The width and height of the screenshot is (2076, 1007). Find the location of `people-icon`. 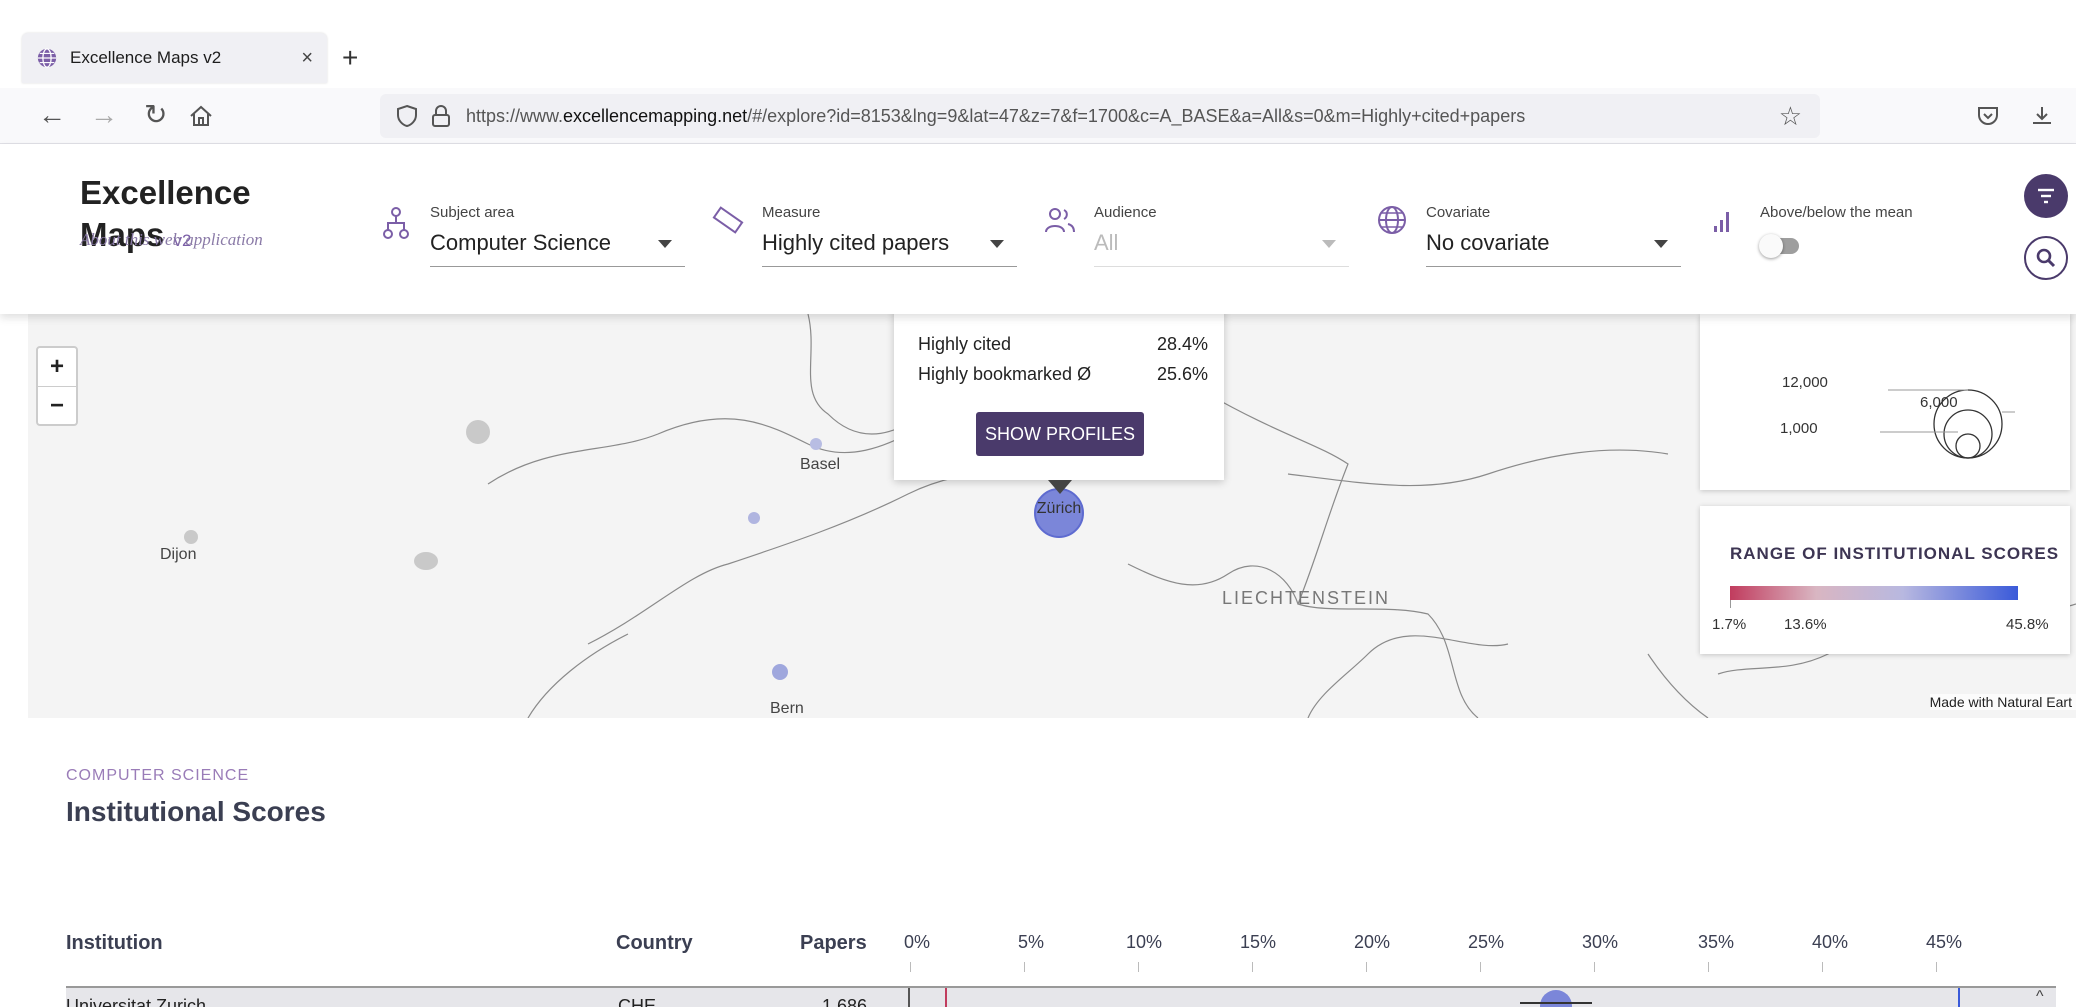

people-icon is located at coordinates (1060, 220).